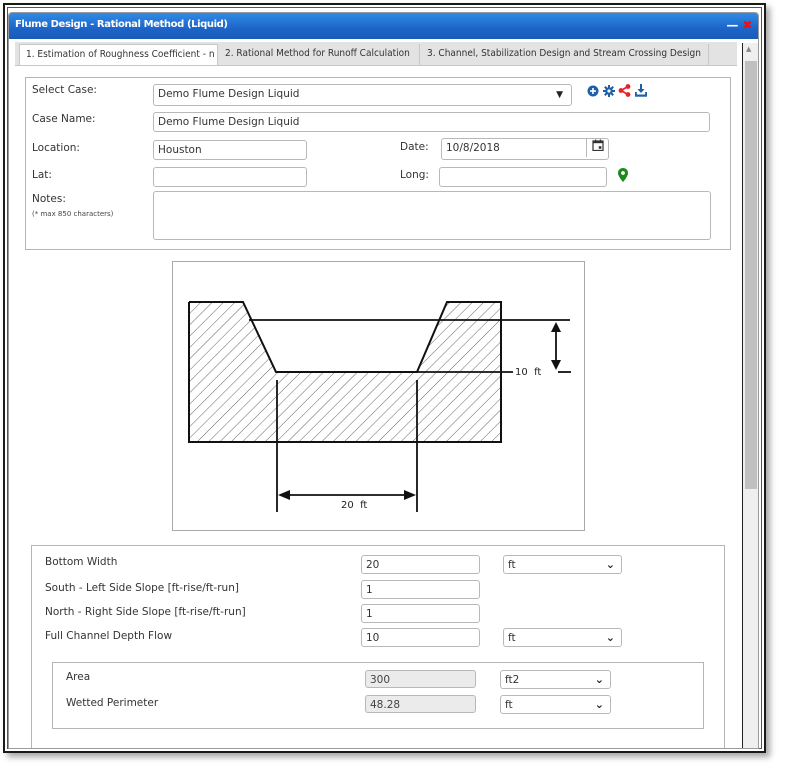 The image size is (787, 764). I want to click on area-label: Area, so click(78, 677).